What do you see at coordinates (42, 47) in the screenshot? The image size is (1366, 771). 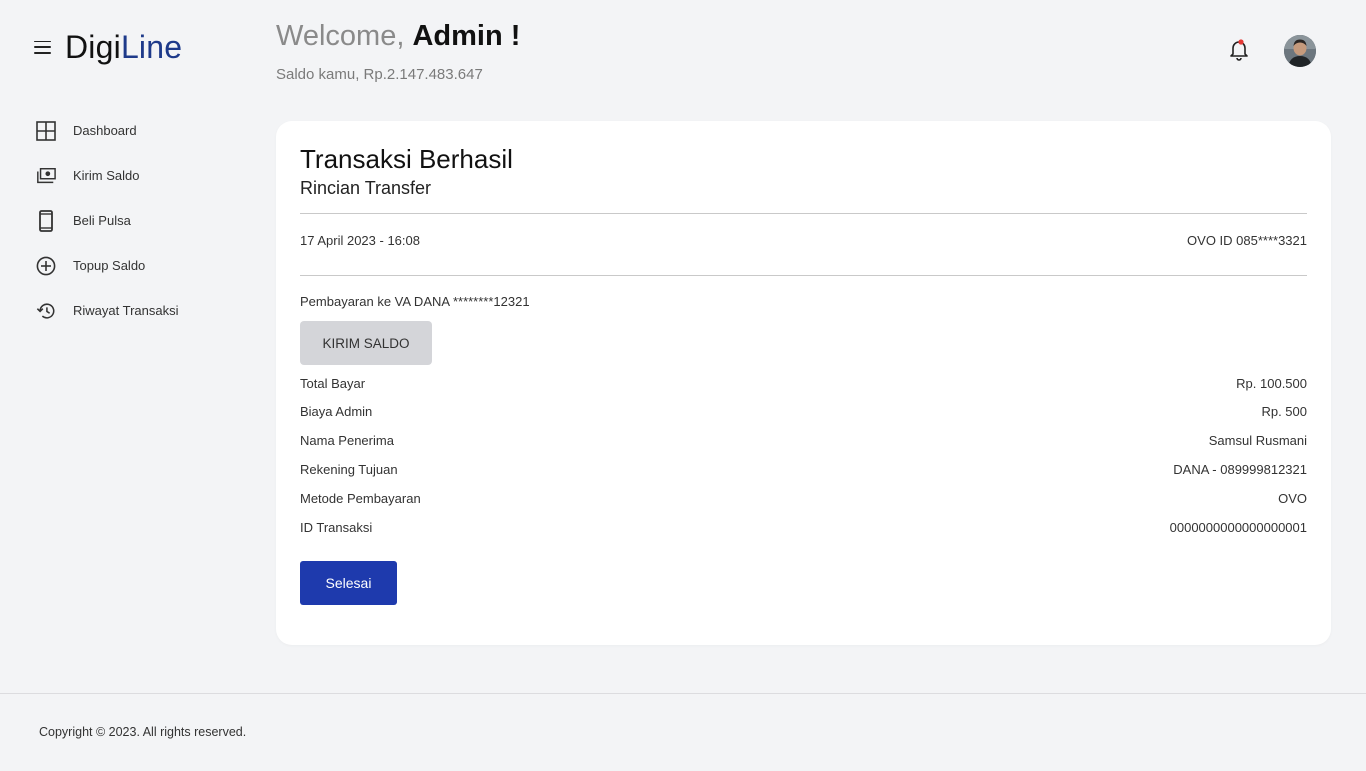 I see `hamburger-menu-icon` at bounding box center [42, 47].